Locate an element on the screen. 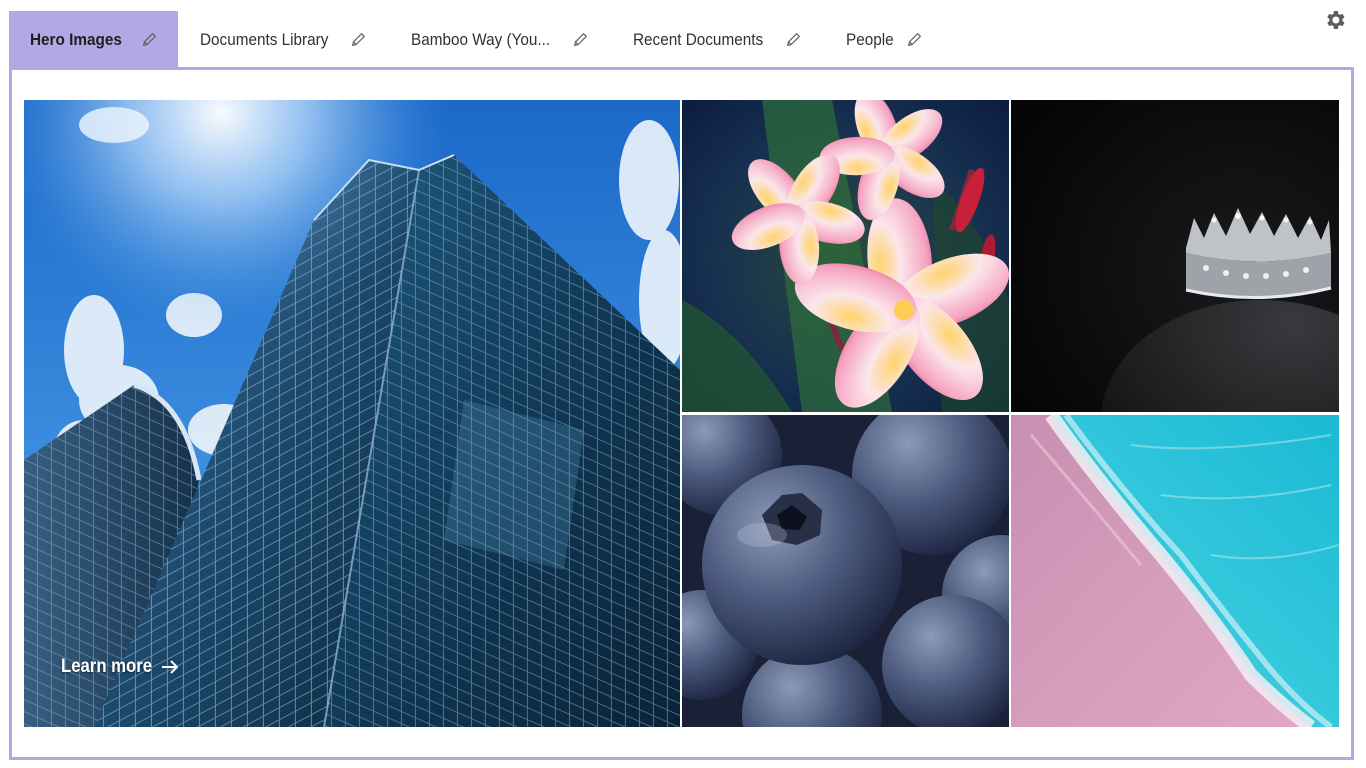  crown-image is located at coordinates (1175, 256).